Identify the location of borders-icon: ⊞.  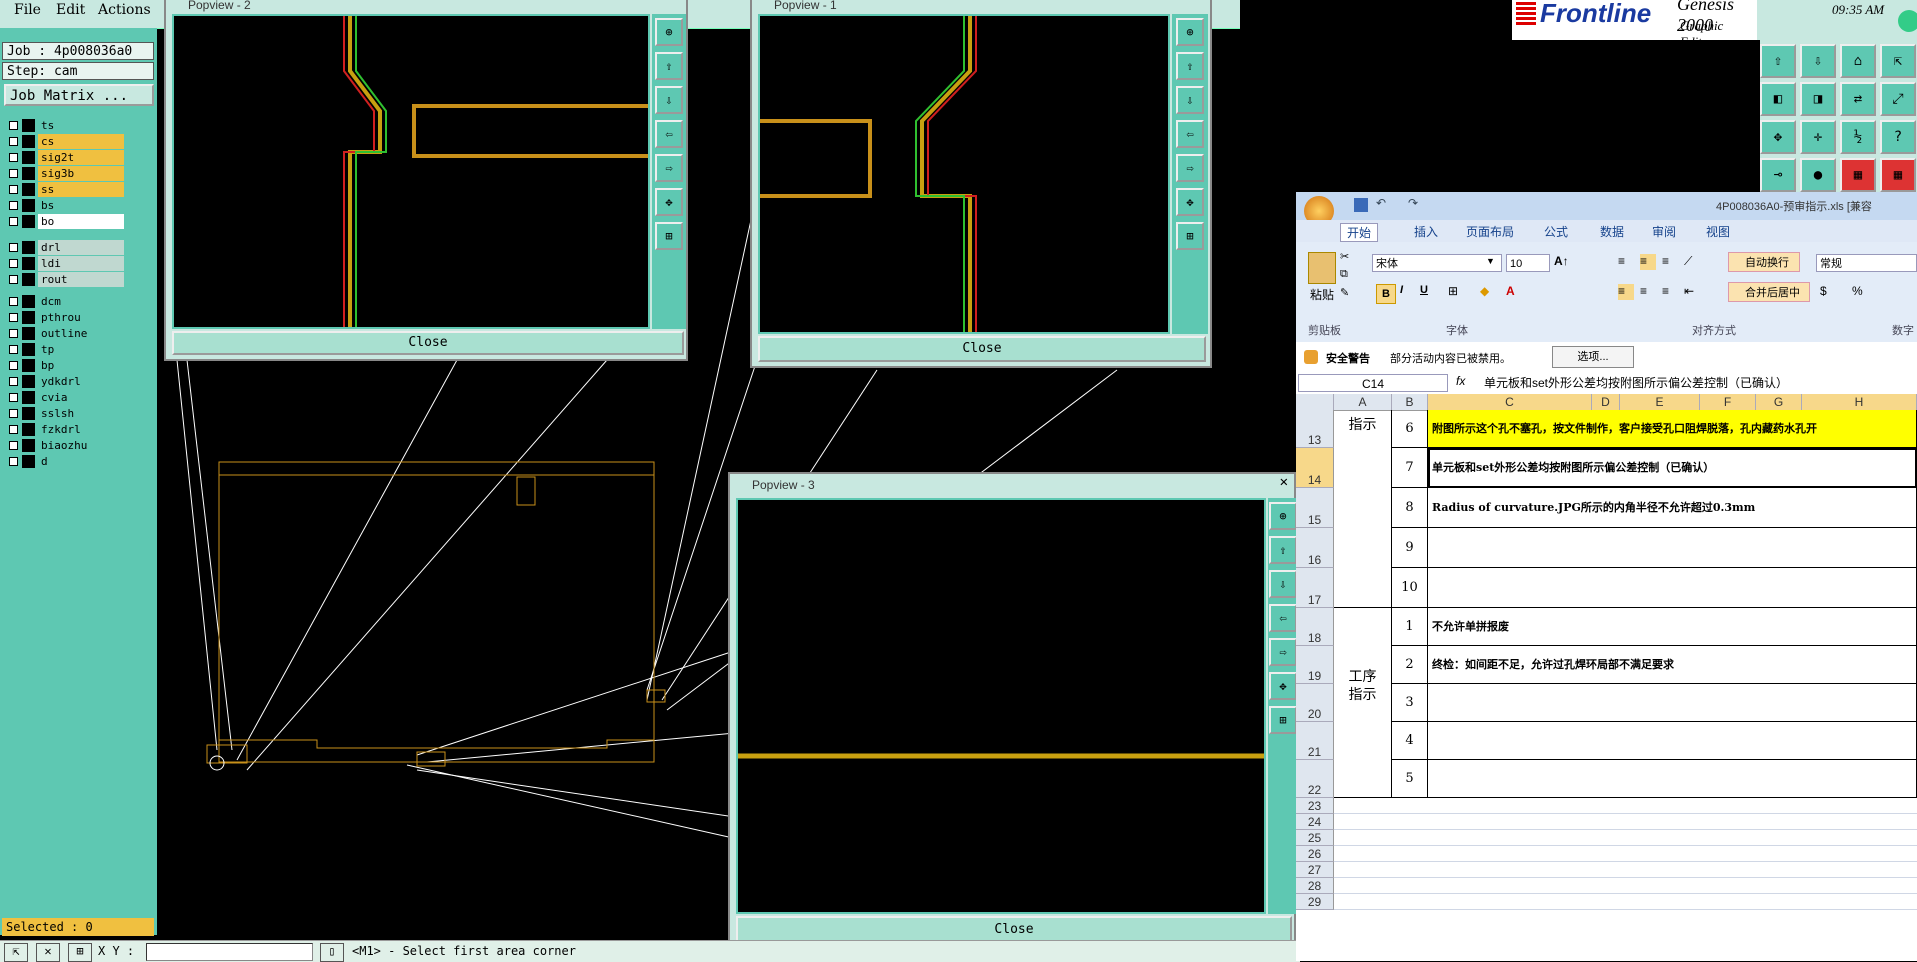
(1453, 291).